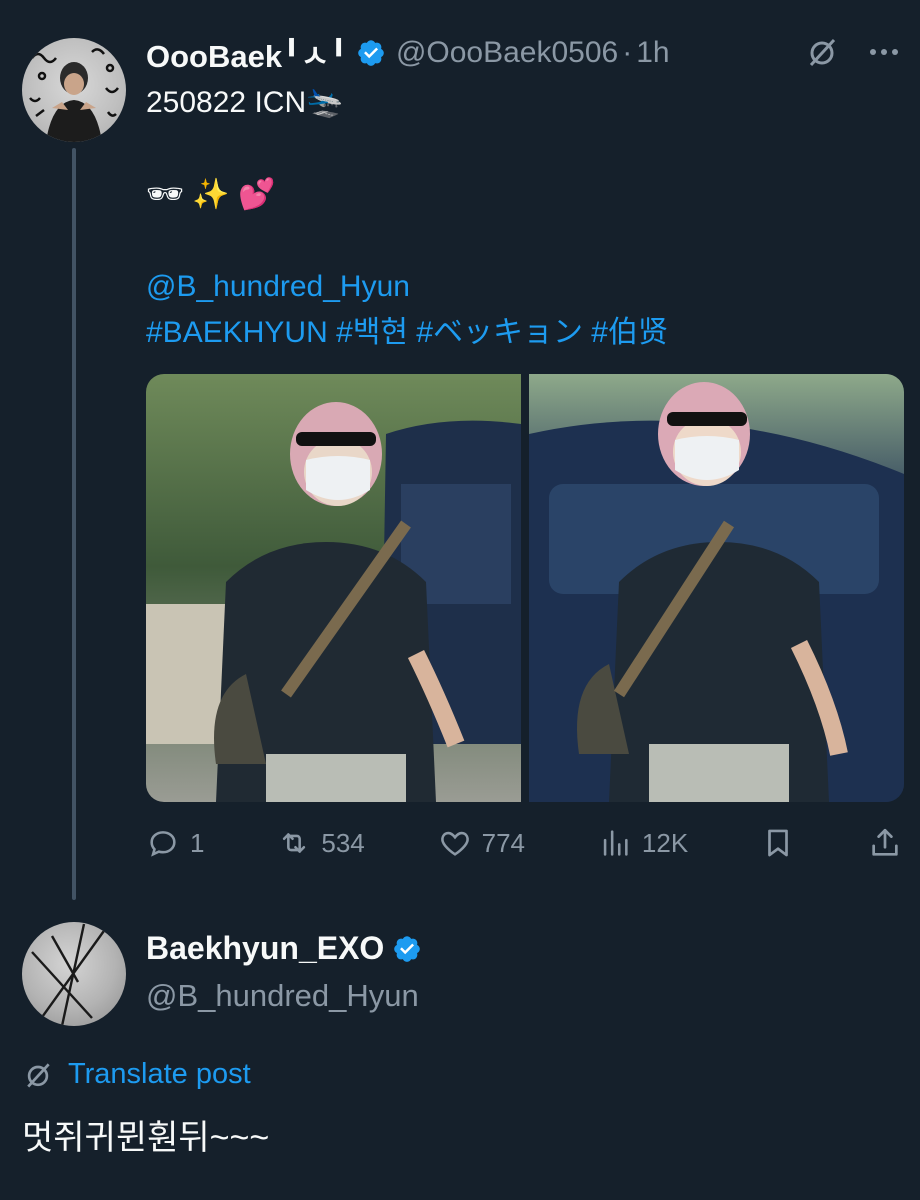 The image size is (920, 1200). What do you see at coordinates (503, 842) in the screenshot?
I see `like-count: 774` at bounding box center [503, 842].